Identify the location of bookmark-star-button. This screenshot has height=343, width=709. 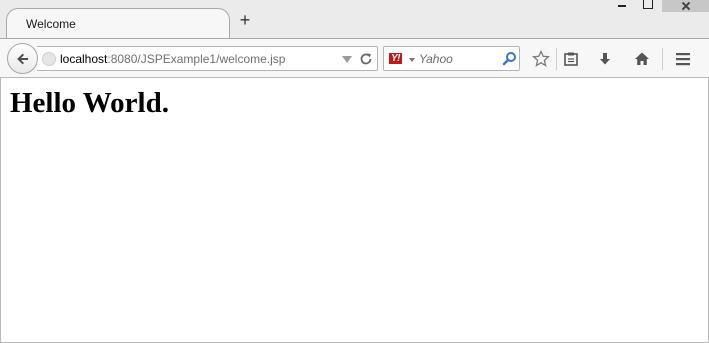
(541, 59).